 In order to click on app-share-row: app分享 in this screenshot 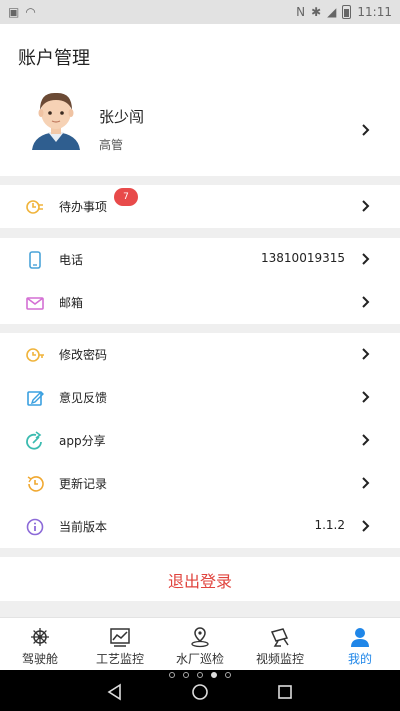, I will do `click(200, 440)`.